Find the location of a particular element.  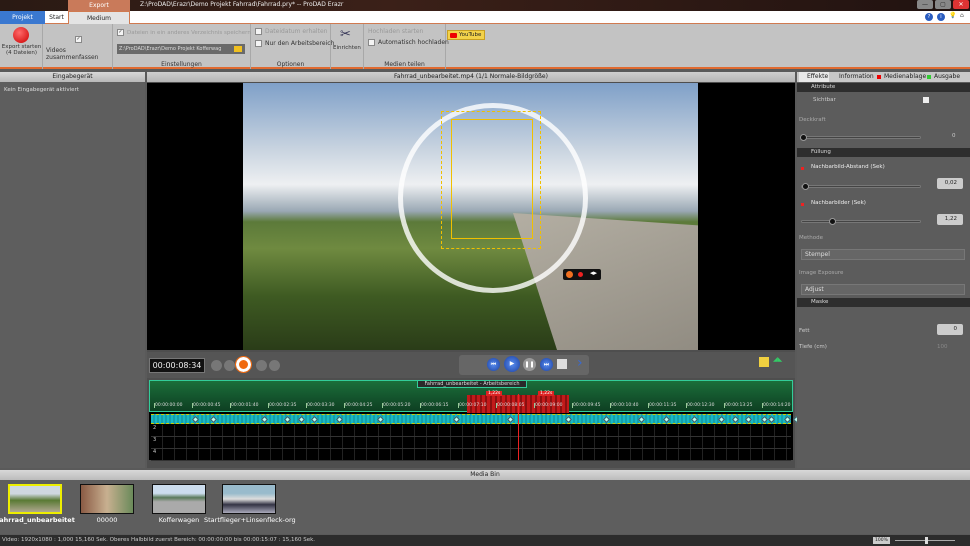

bold-spinner: 0 is located at coordinates (950, 329).